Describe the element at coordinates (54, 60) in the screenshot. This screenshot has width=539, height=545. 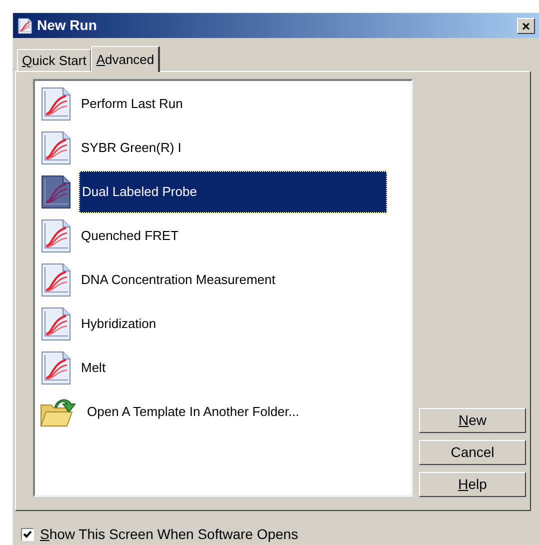
I see `tab: Quick Start` at that location.